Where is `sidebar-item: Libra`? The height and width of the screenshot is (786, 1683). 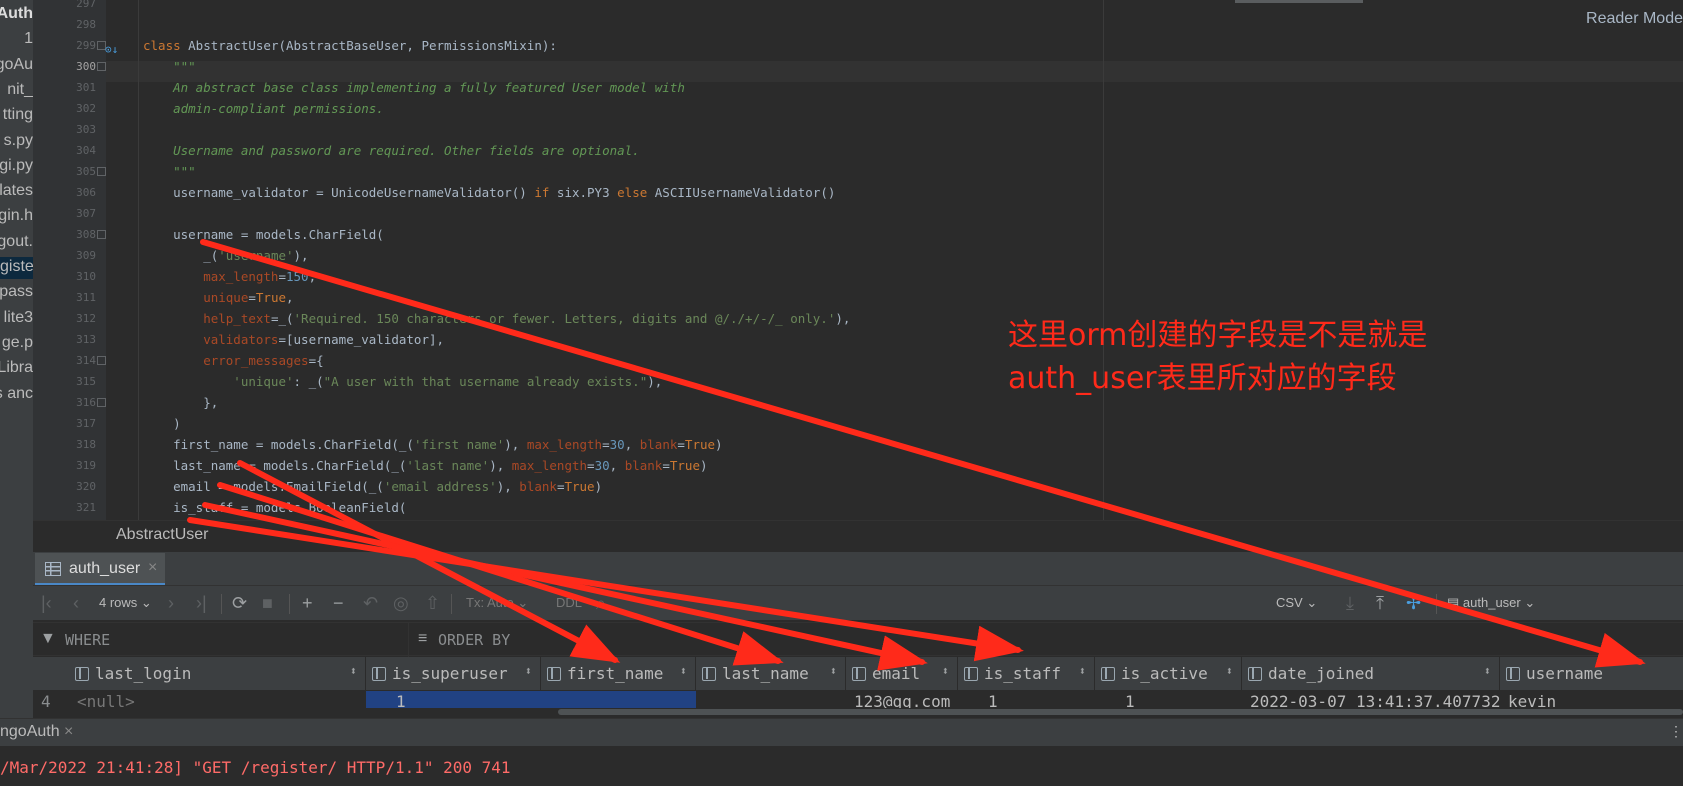
sidebar-item: Libra is located at coordinates (16, 369).